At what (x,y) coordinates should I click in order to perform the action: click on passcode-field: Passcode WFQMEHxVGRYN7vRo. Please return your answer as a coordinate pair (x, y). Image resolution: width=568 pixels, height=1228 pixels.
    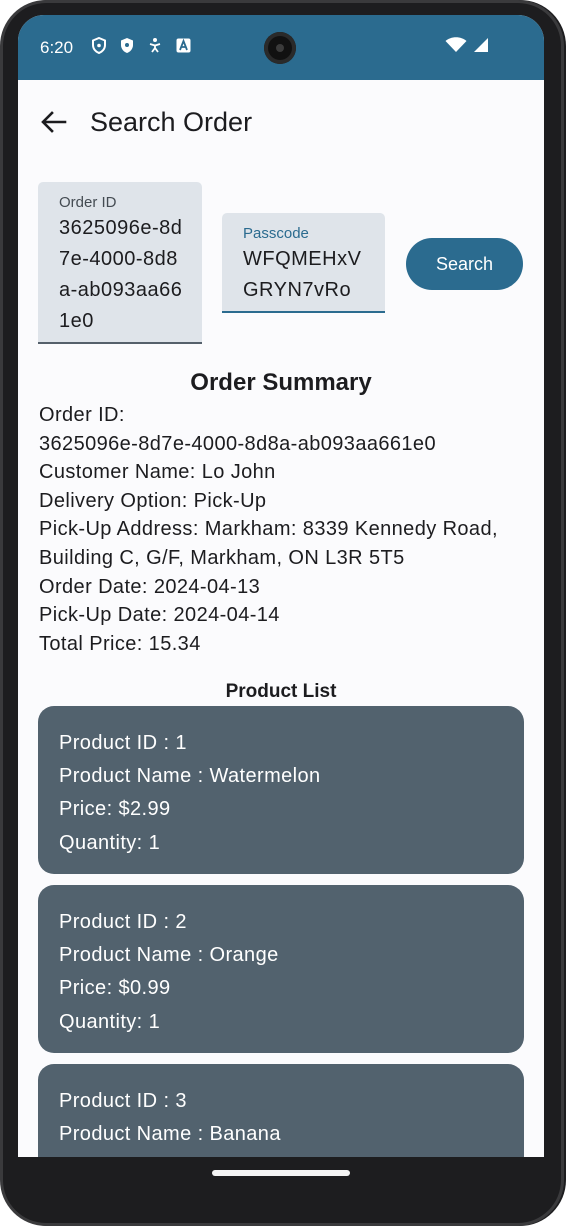
    Looking at the image, I should click on (303, 263).